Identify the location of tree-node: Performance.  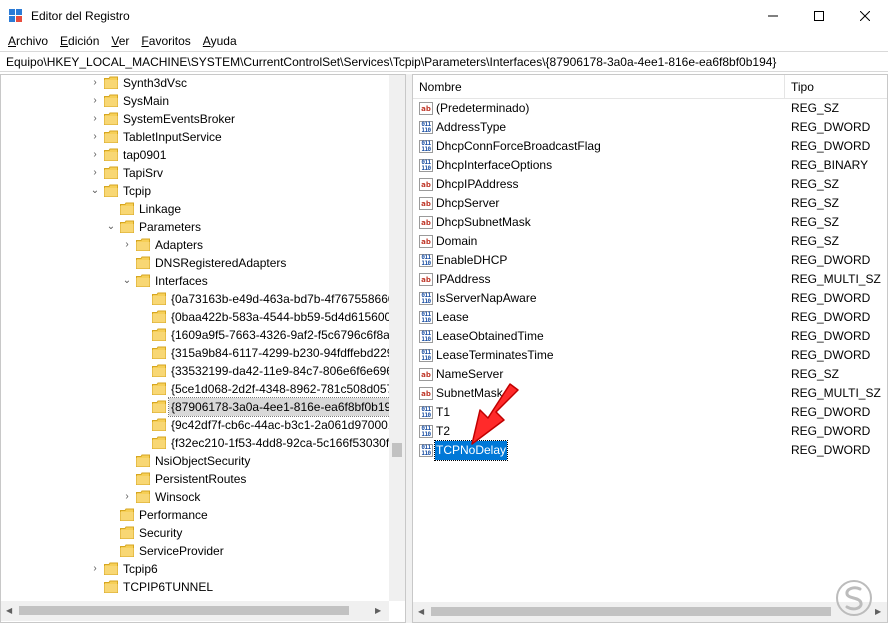
(195, 515).